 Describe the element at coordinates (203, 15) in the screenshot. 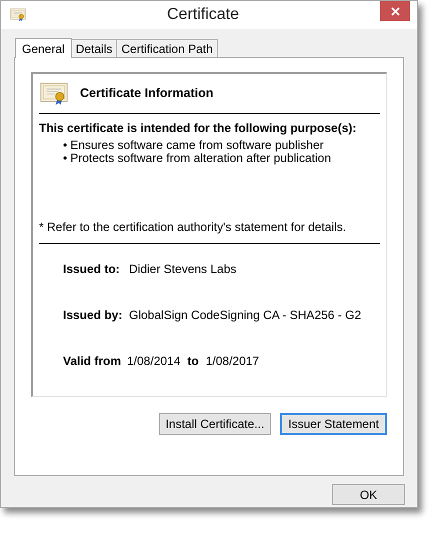

I see `window-title: Certificate` at that location.